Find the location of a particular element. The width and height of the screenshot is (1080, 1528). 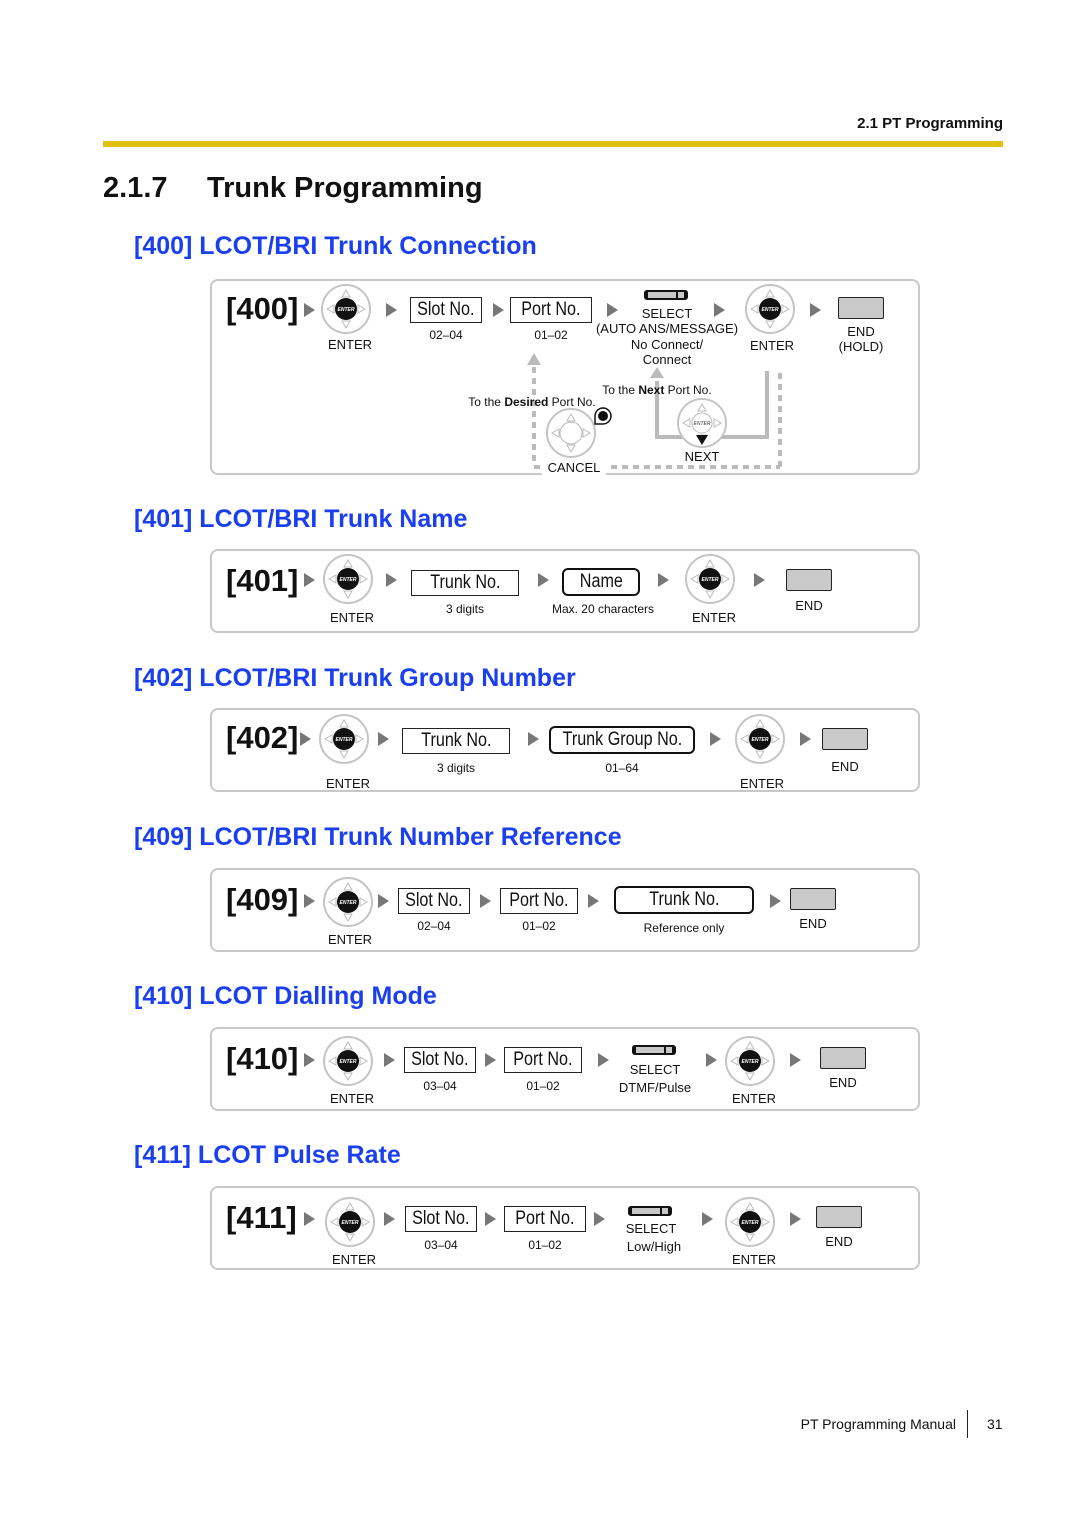

section-heading-410: [410] LCOT Dialling Mode is located at coordinates (285, 996).